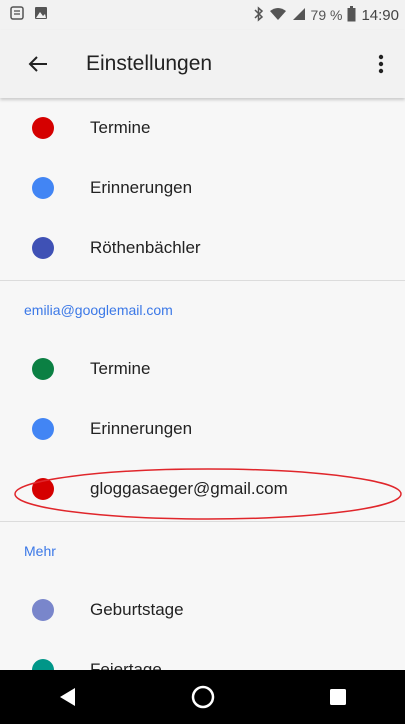 The image size is (405, 724). What do you see at coordinates (40, 551) in the screenshot?
I see `more-section-title: Mehr` at bounding box center [40, 551].